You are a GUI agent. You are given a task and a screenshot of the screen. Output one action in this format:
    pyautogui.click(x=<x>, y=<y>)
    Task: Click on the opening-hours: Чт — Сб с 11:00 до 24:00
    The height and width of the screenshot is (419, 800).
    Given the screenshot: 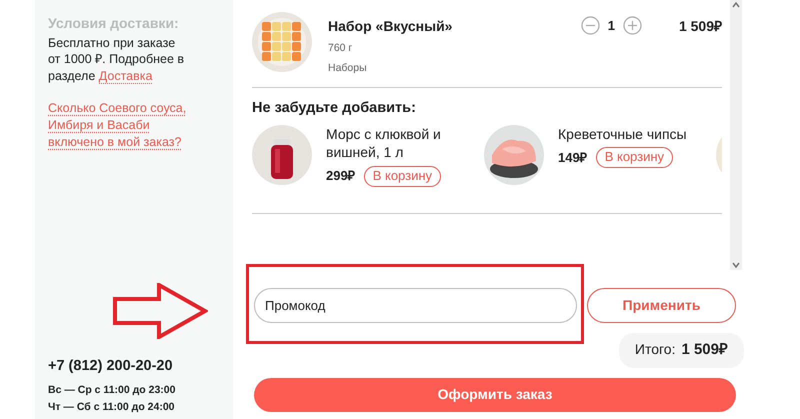 What is the action you would take?
    pyautogui.click(x=112, y=408)
    